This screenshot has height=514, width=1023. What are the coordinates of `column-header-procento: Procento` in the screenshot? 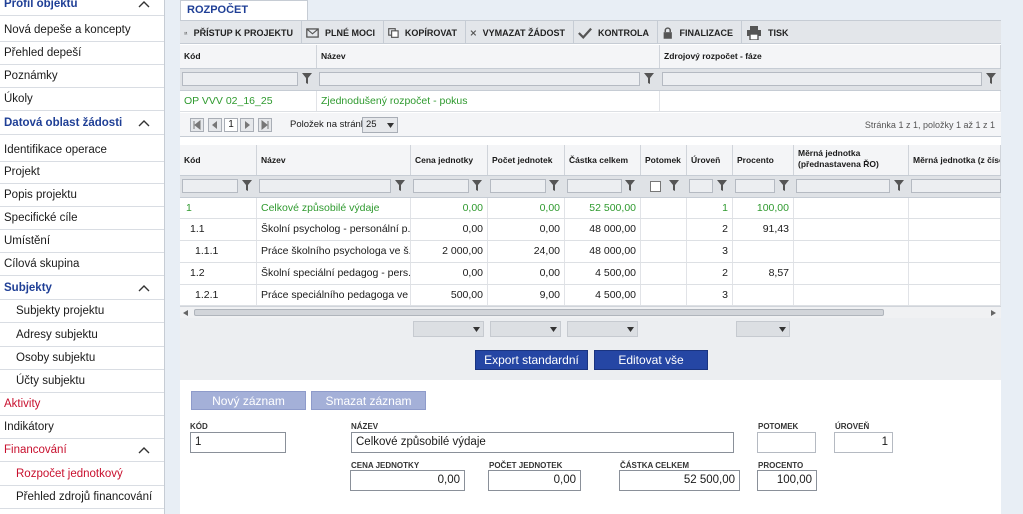 It's located at (763, 160).